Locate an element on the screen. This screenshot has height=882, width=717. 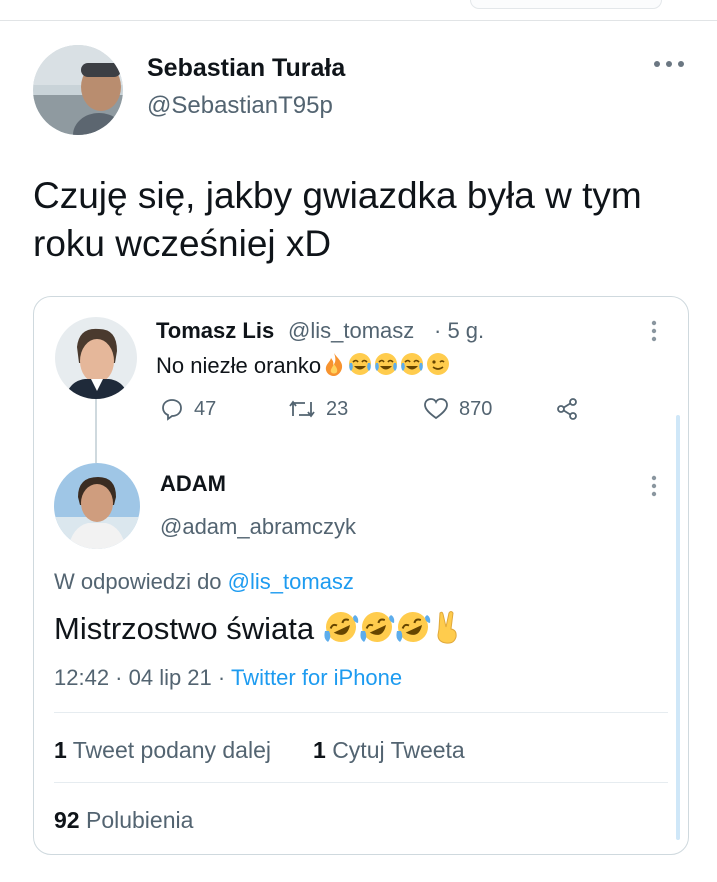
quotes-stat: 1 Cytuj Tweeta is located at coordinates (389, 750).